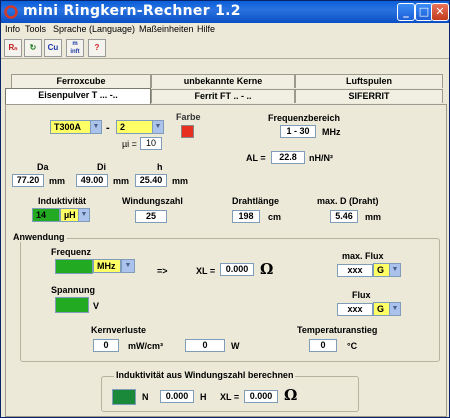 This screenshot has height=418, width=450. Describe the element at coordinates (68, 127) in the screenshot. I see `core-type-value: T300A` at that location.